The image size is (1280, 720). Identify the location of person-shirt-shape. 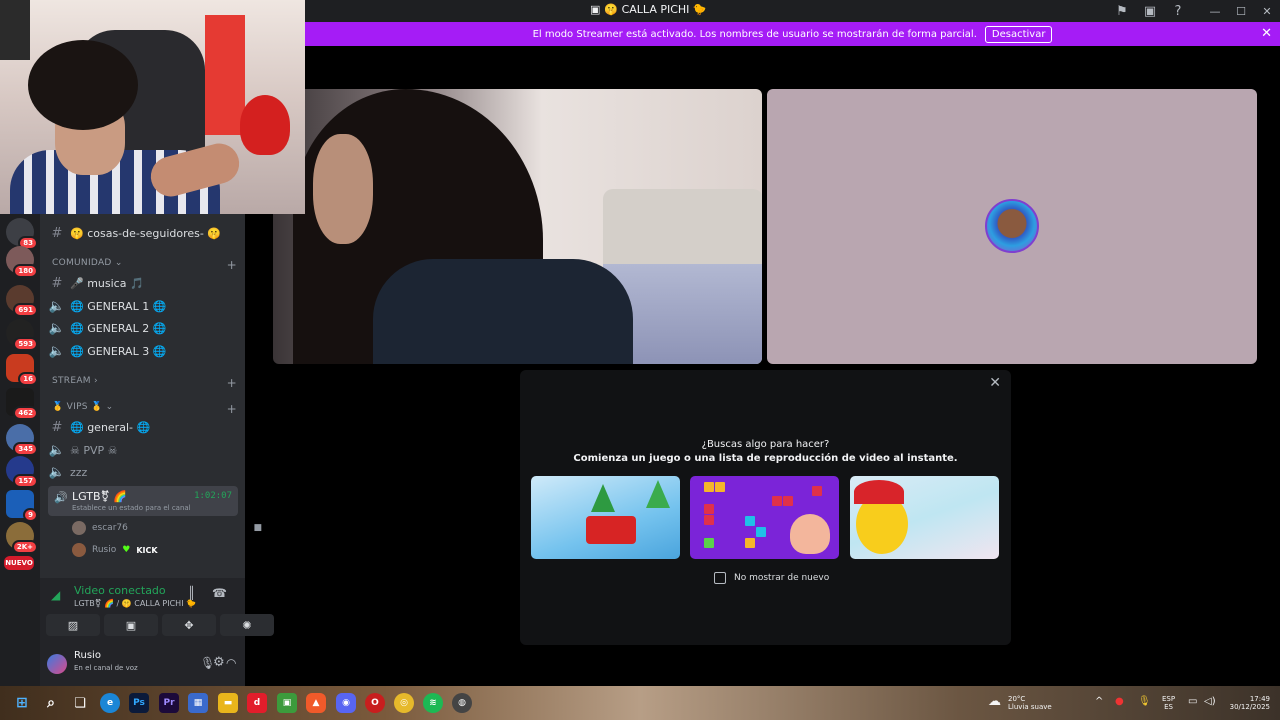
(503, 311).